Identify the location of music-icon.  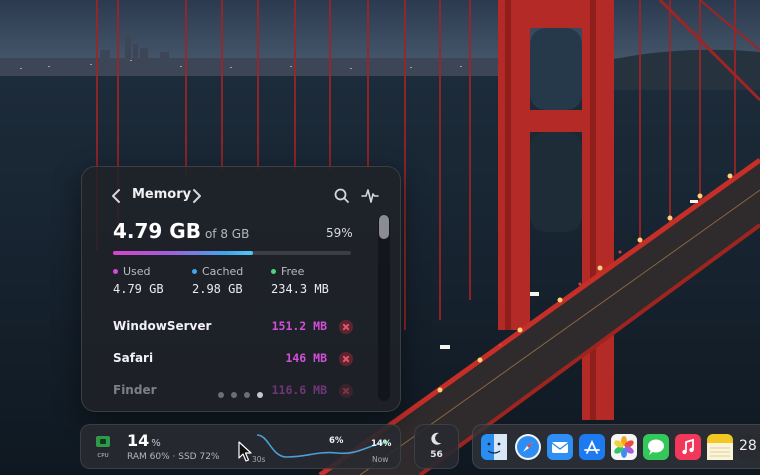
(688, 447).